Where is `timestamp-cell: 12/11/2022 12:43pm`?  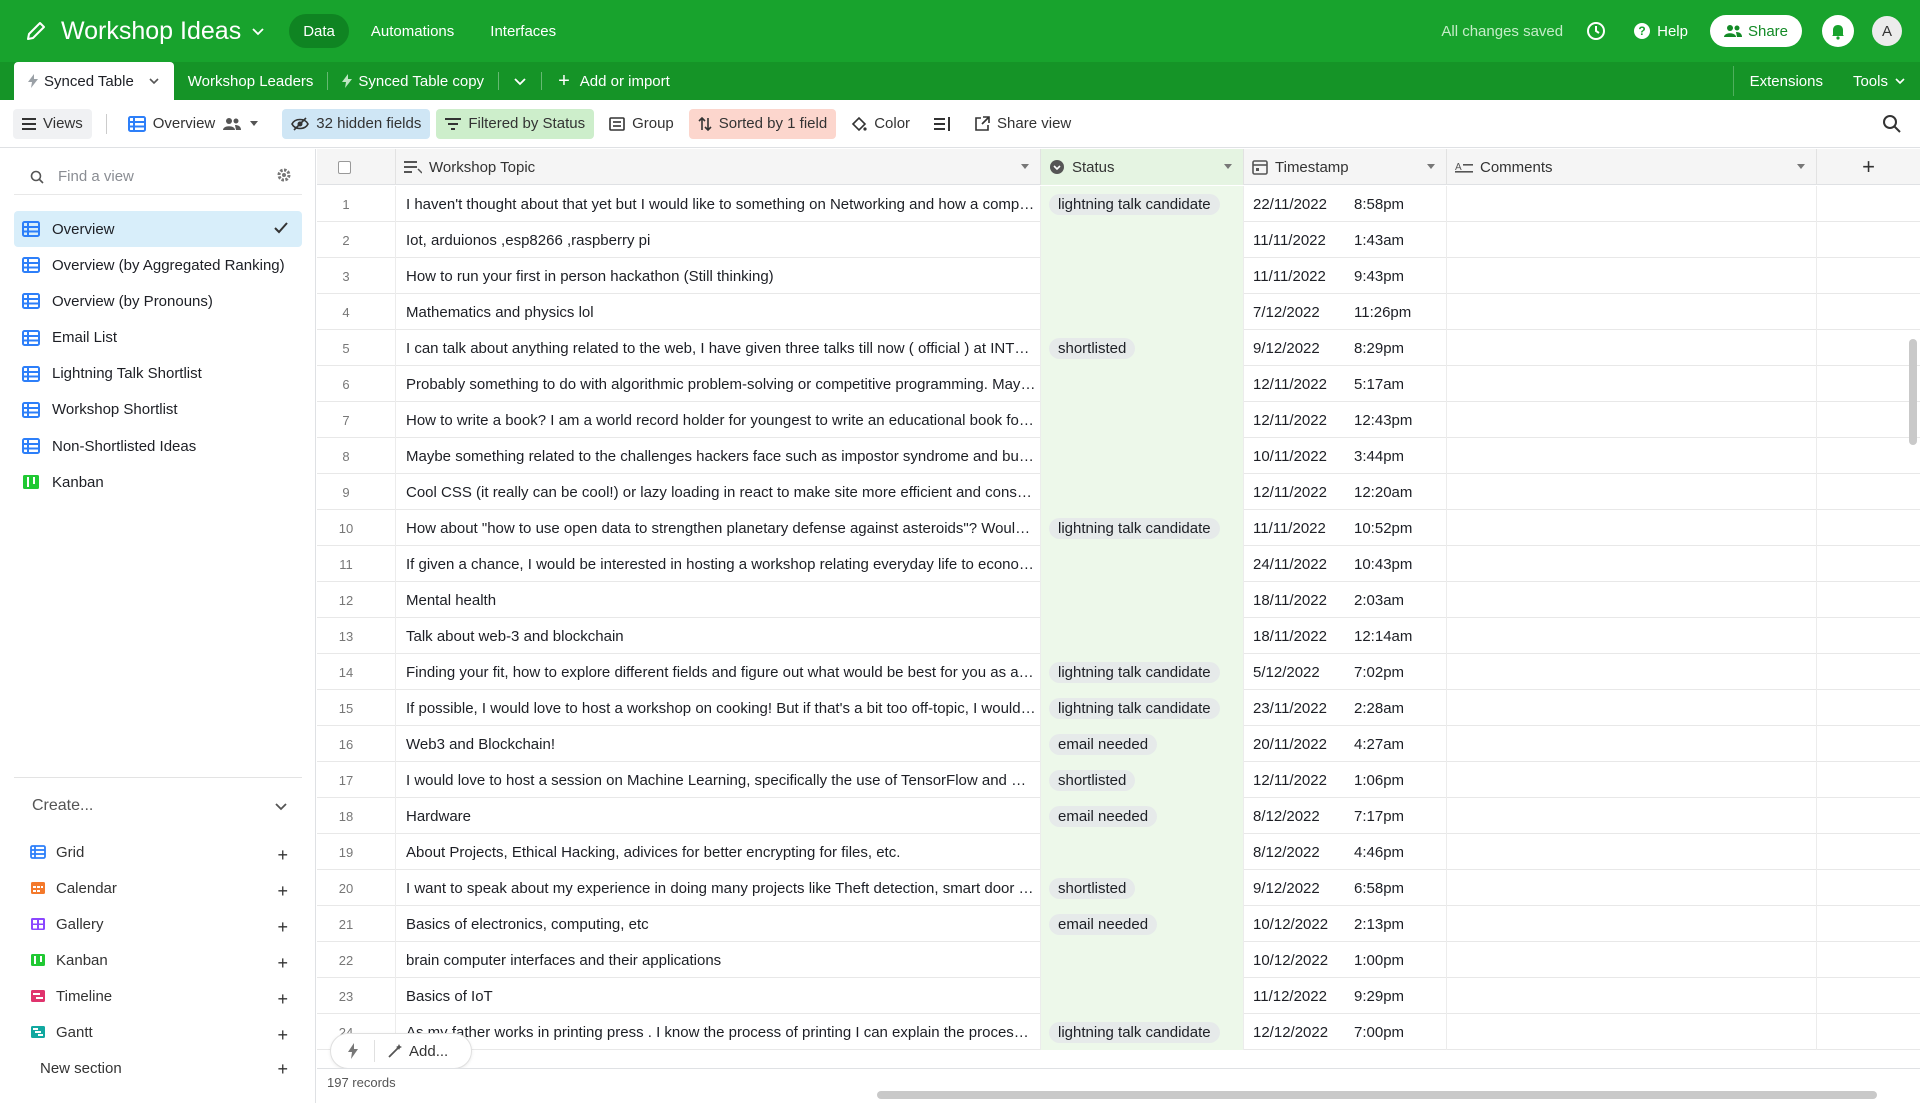
timestamp-cell: 12/11/2022 12:43pm is located at coordinates (1345, 420).